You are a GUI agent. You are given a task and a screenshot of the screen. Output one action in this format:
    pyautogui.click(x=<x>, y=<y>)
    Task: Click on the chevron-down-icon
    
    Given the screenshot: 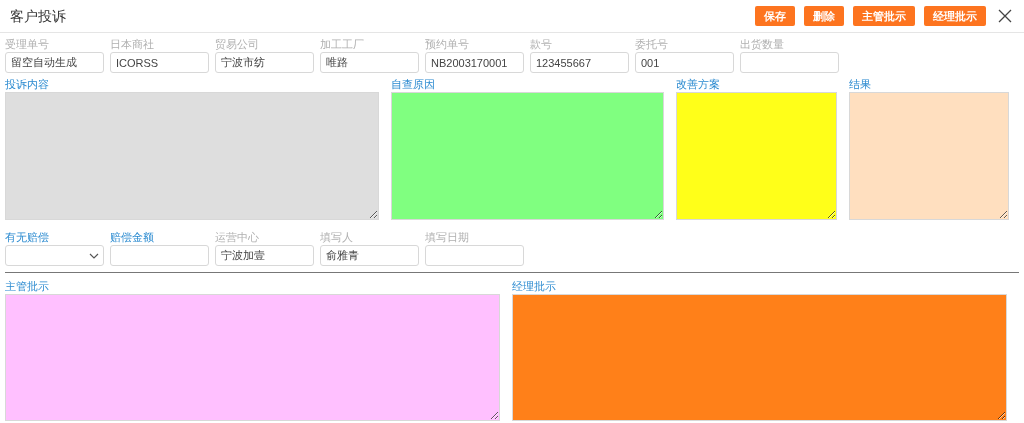 What is the action you would take?
    pyautogui.click(x=94, y=255)
    